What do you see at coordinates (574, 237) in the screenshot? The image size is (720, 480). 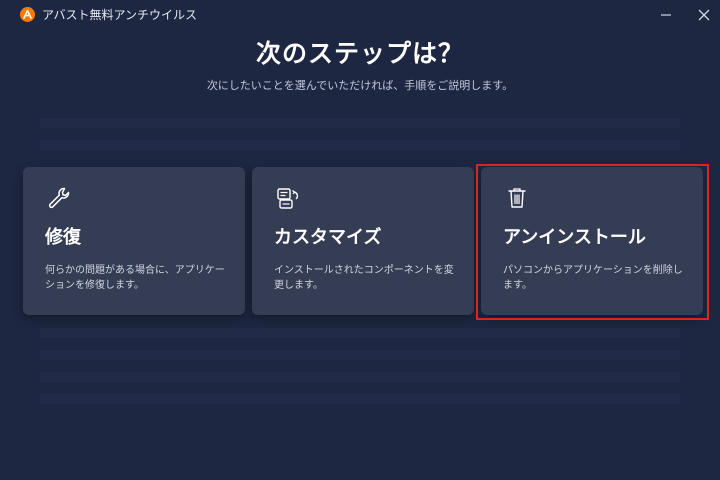 I see `uninstall-title: アンインストール` at bounding box center [574, 237].